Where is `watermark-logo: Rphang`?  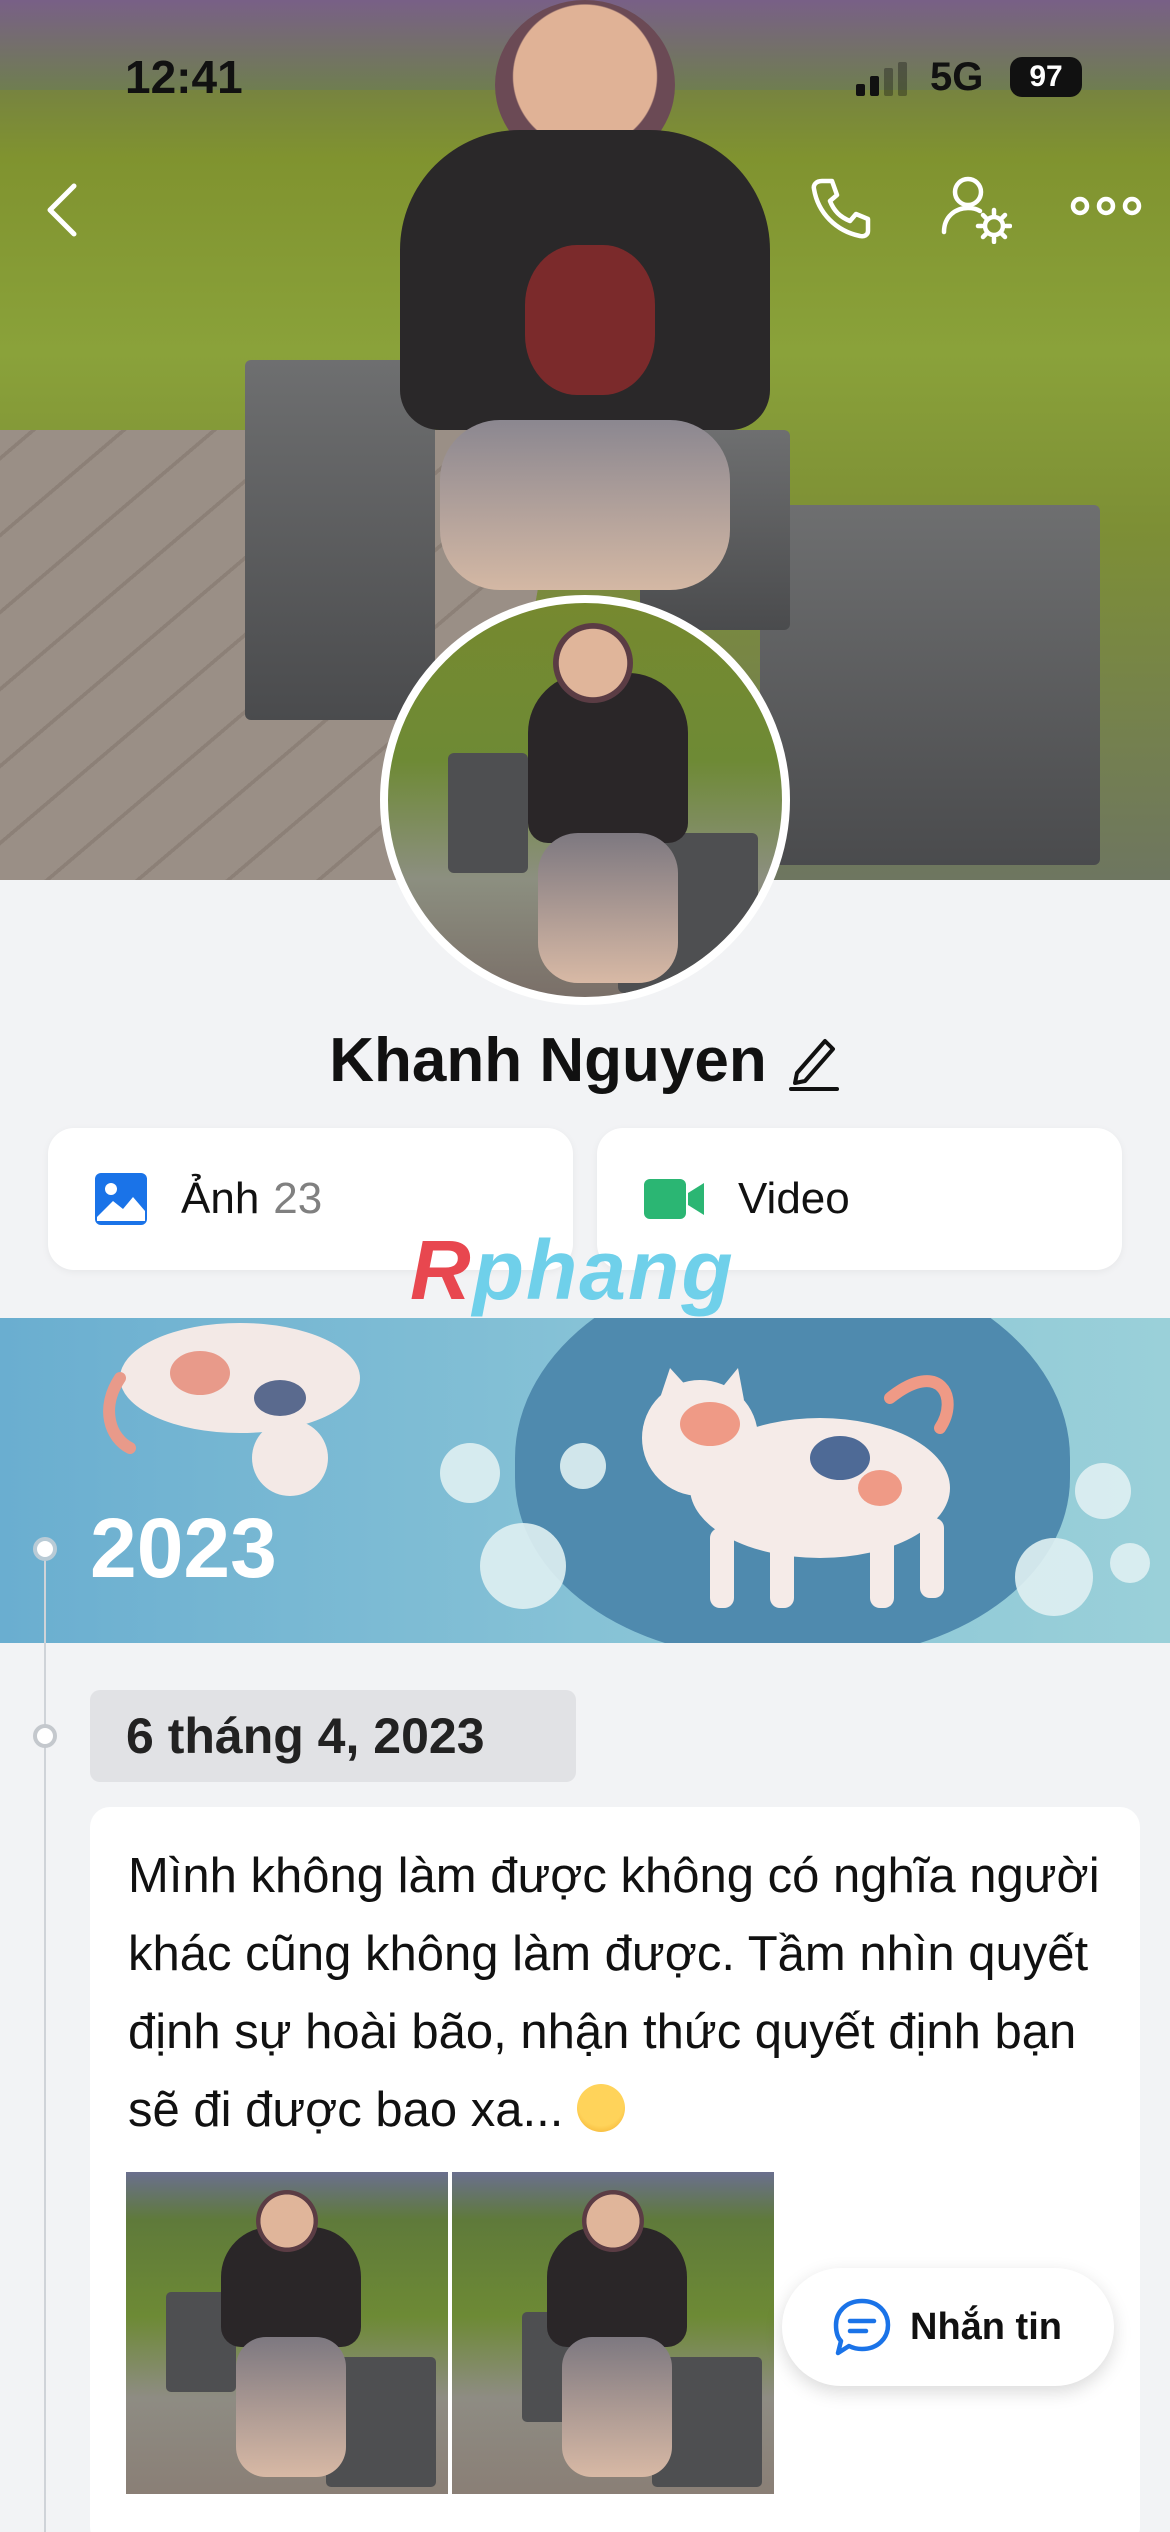
watermark-logo: Rphang is located at coordinates (572, 1270).